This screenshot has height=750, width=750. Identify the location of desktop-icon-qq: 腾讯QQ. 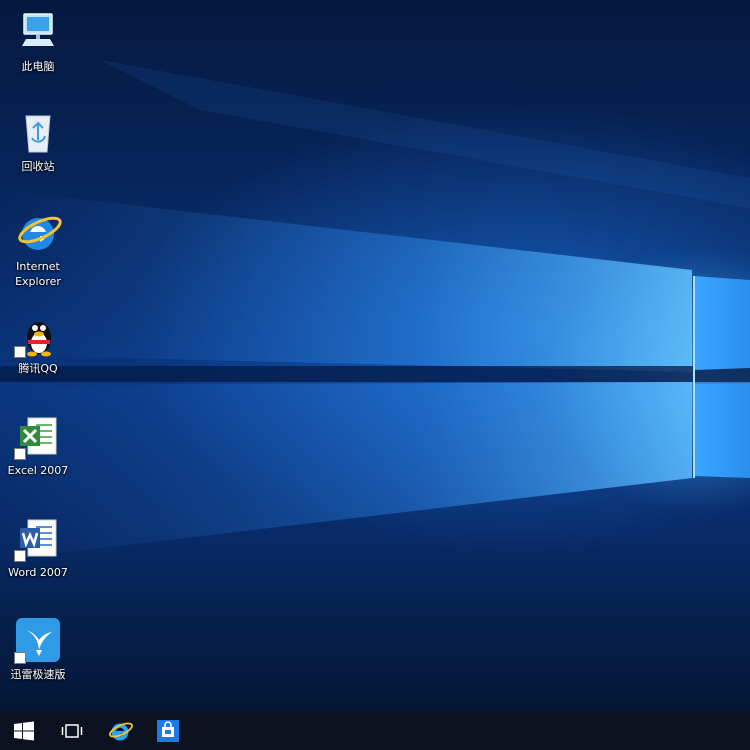
(38, 343).